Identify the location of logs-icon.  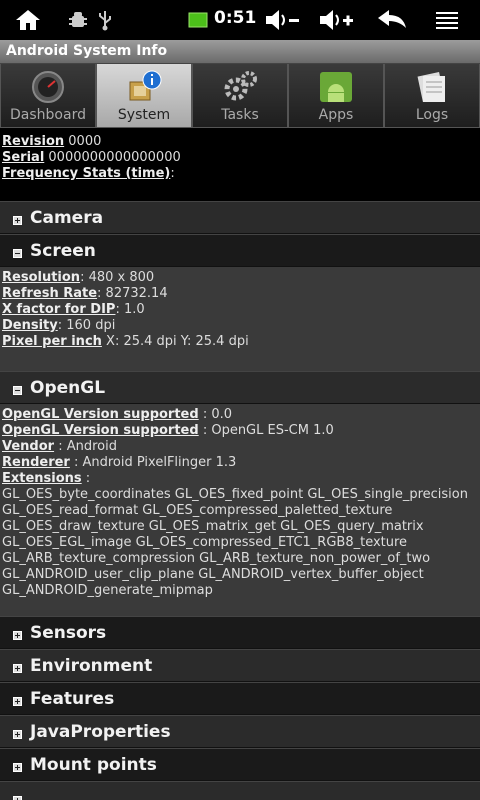
(431, 87).